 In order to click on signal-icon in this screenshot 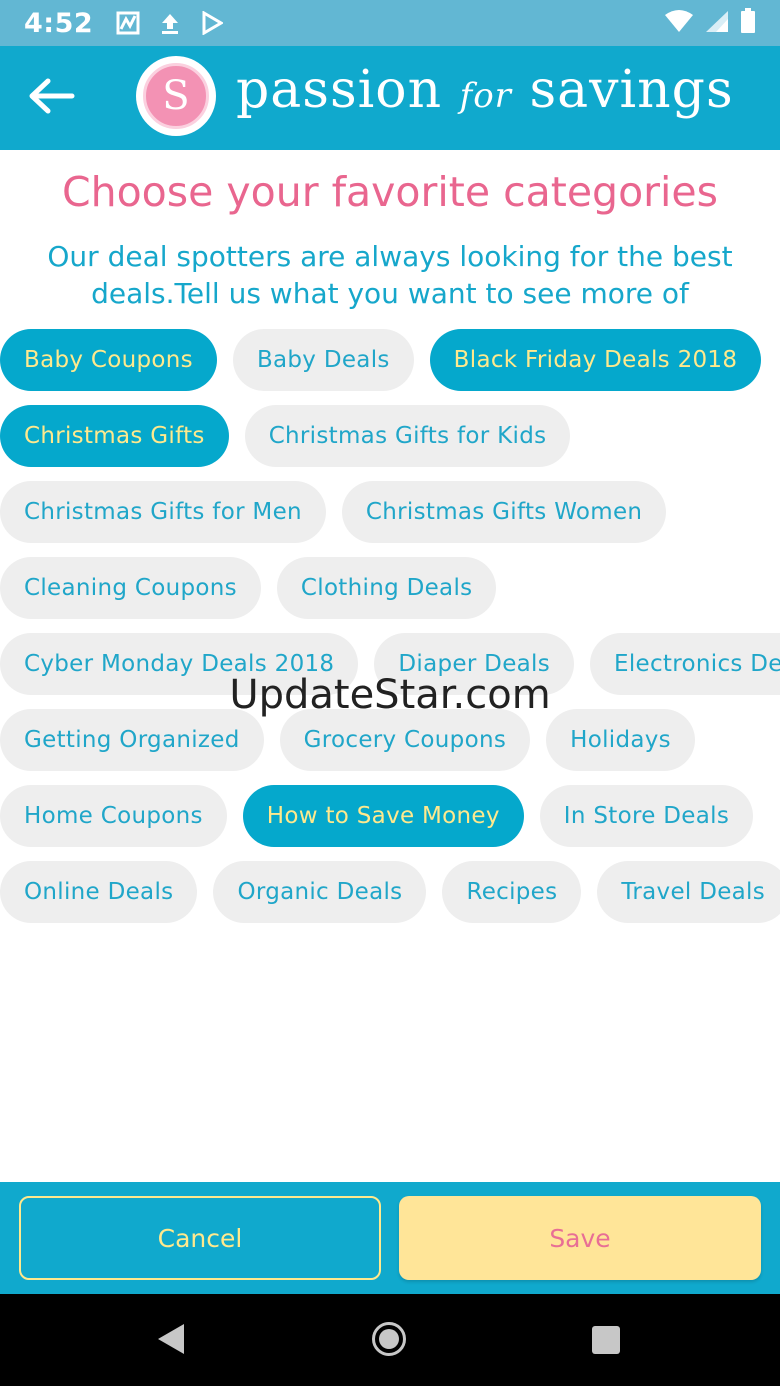, I will do `click(717, 23)`.